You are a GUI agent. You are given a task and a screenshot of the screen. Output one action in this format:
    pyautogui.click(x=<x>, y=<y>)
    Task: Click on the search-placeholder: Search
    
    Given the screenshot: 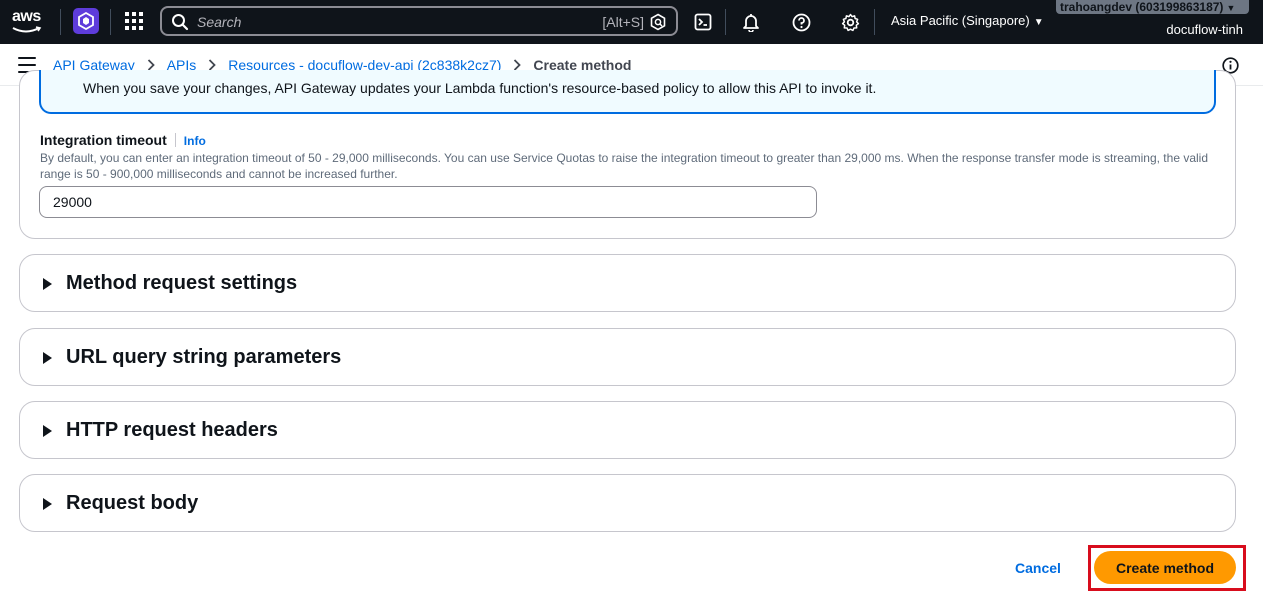 What is the action you would take?
    pyautogui.click(x=219, y=22)
    